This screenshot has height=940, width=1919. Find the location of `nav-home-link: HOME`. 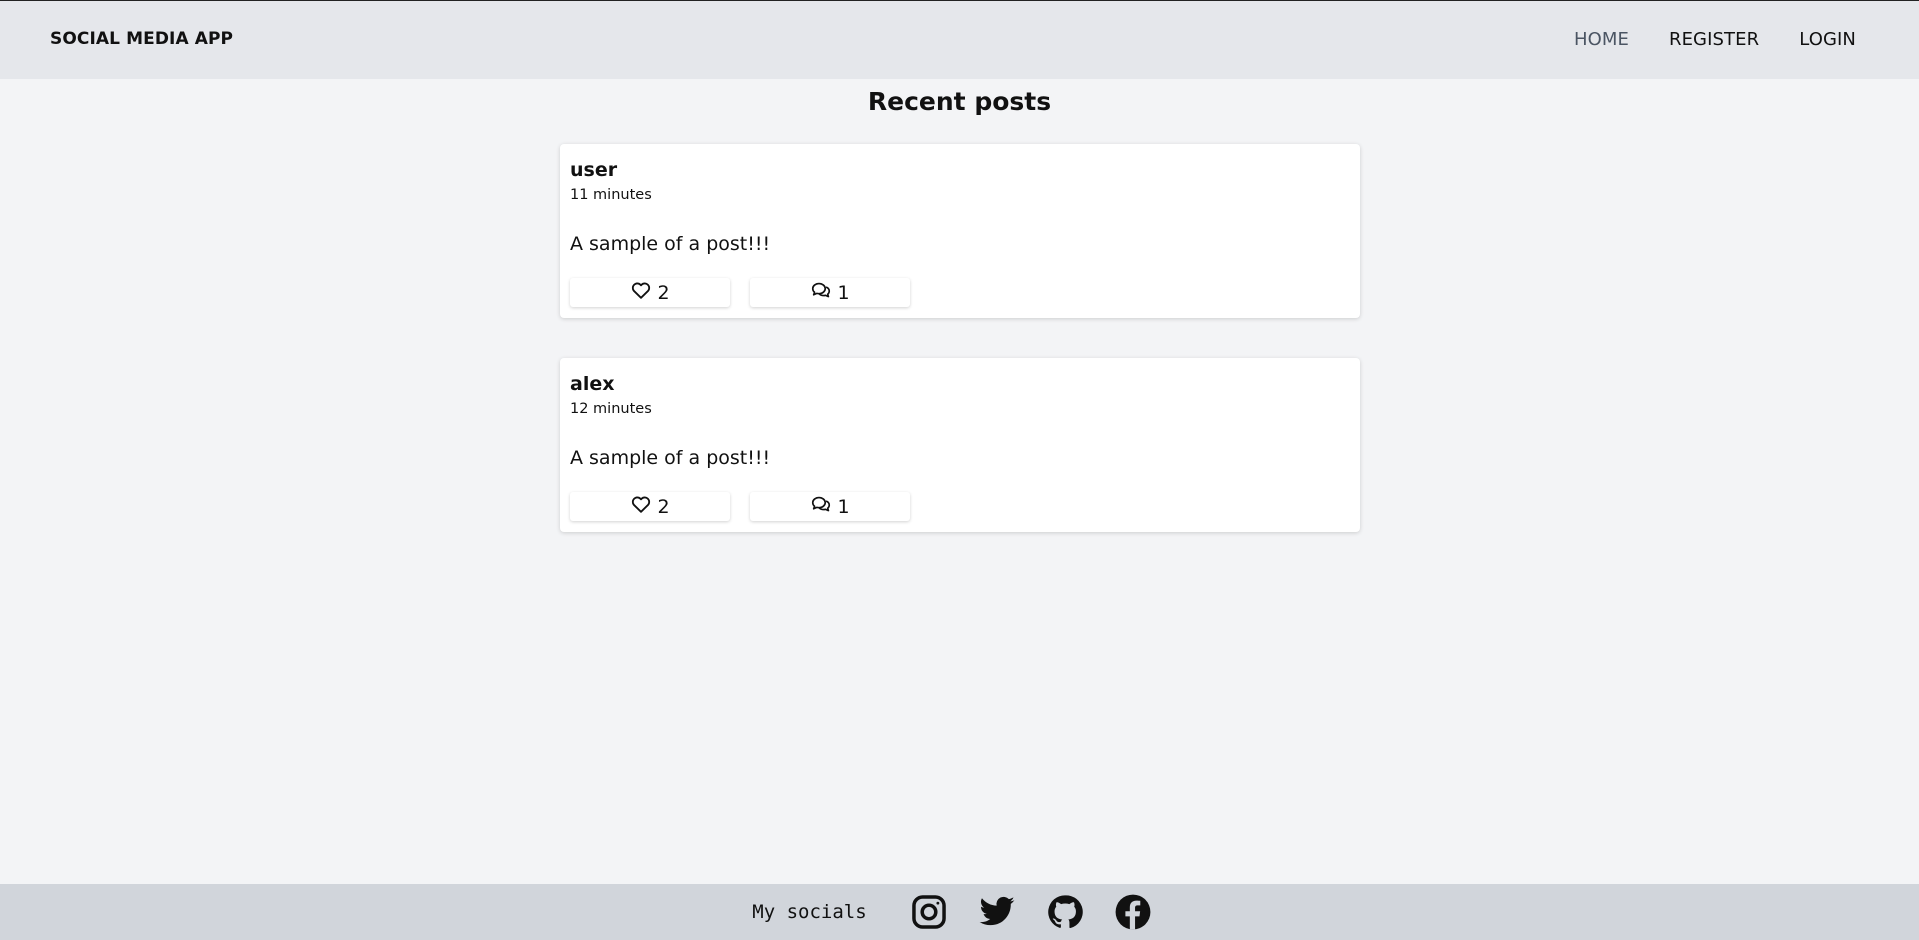

nav-home-link: HOME is located at coordinates (1601, 39).